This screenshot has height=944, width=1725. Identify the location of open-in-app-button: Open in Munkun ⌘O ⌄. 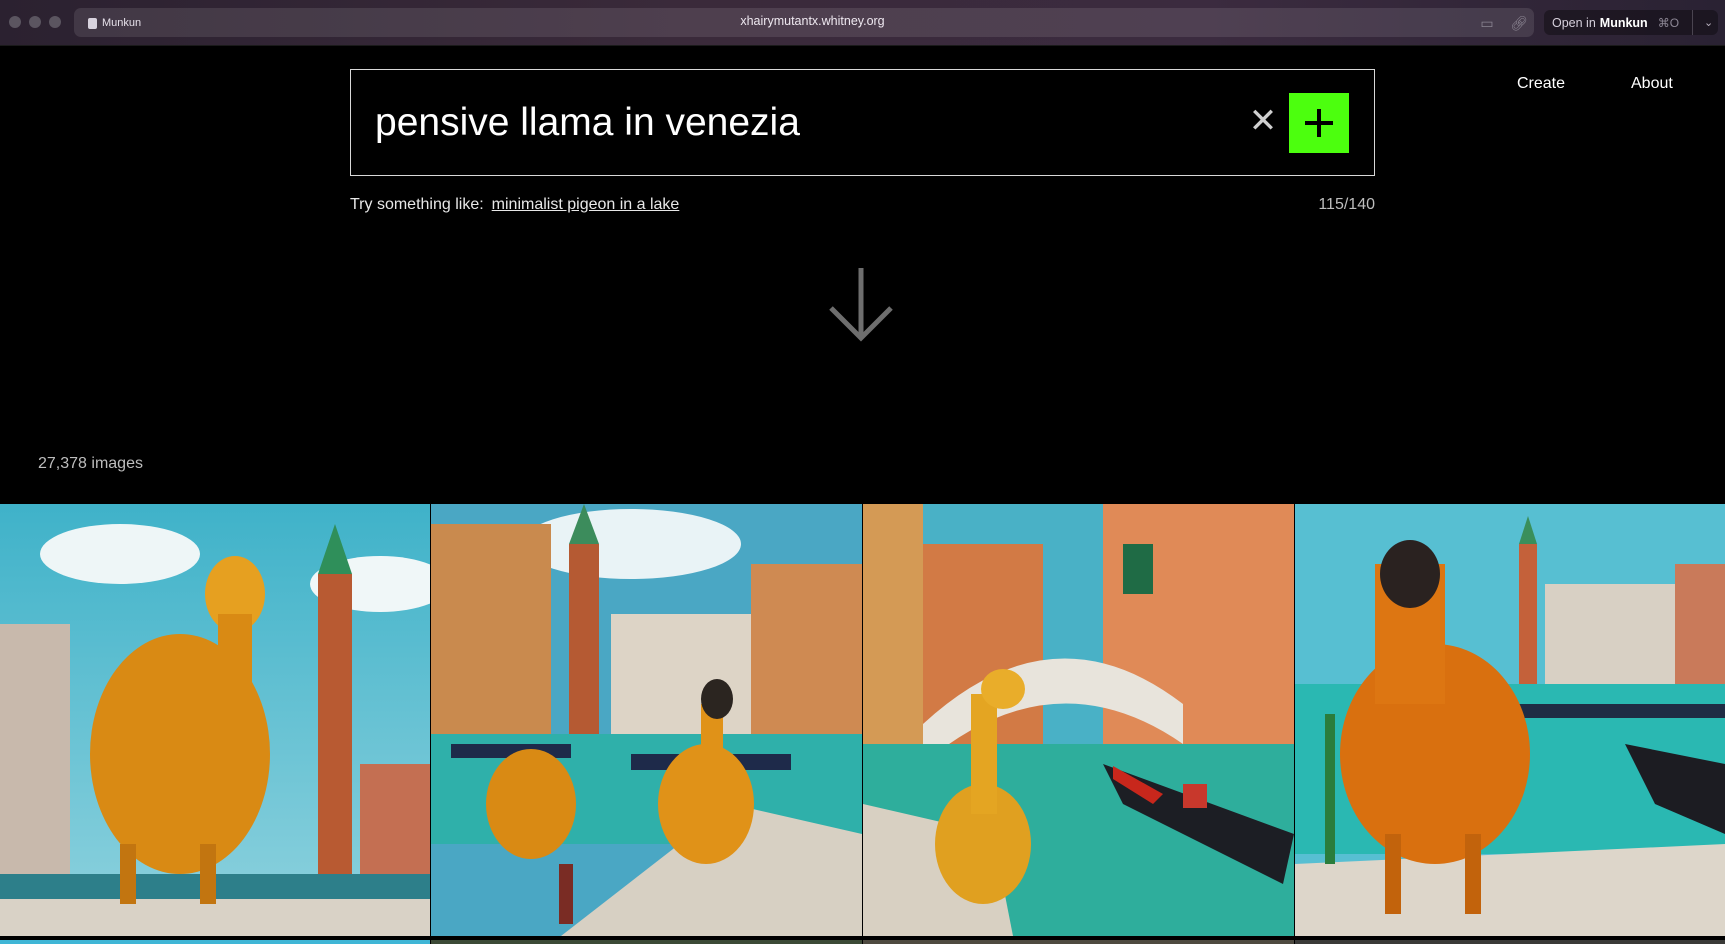
(1631, 22).